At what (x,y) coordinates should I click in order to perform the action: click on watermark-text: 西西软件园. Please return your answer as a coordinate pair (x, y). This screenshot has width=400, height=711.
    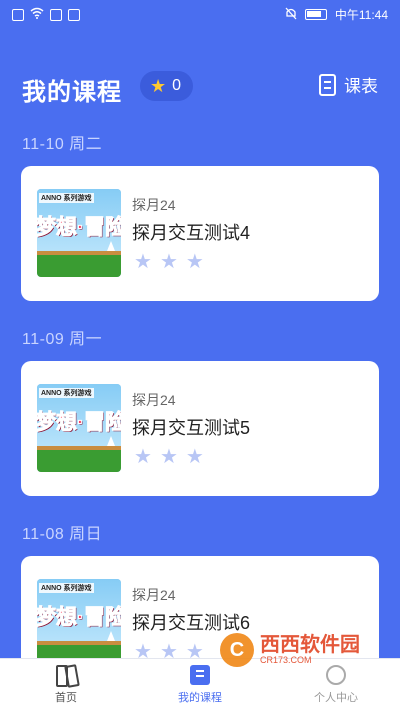
    Looking at the image, I should click on (310, 645).